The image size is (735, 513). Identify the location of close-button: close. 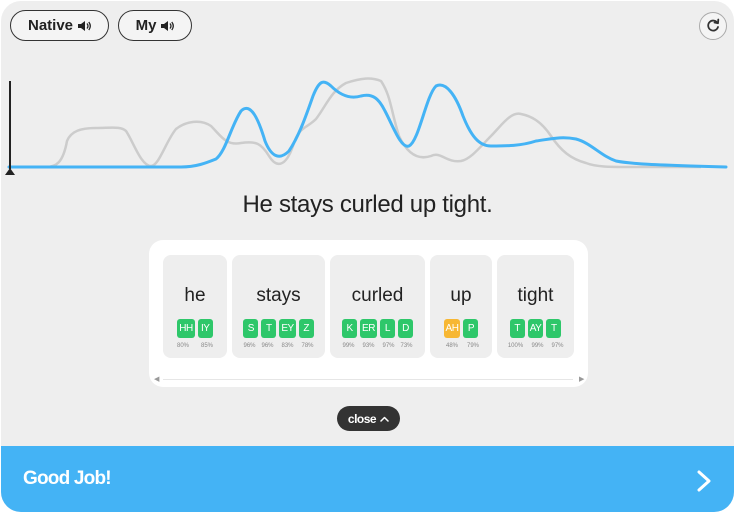
(368, 418).